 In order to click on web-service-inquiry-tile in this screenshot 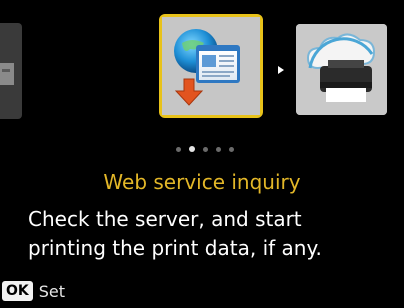, I will do `click(211, 66)`.